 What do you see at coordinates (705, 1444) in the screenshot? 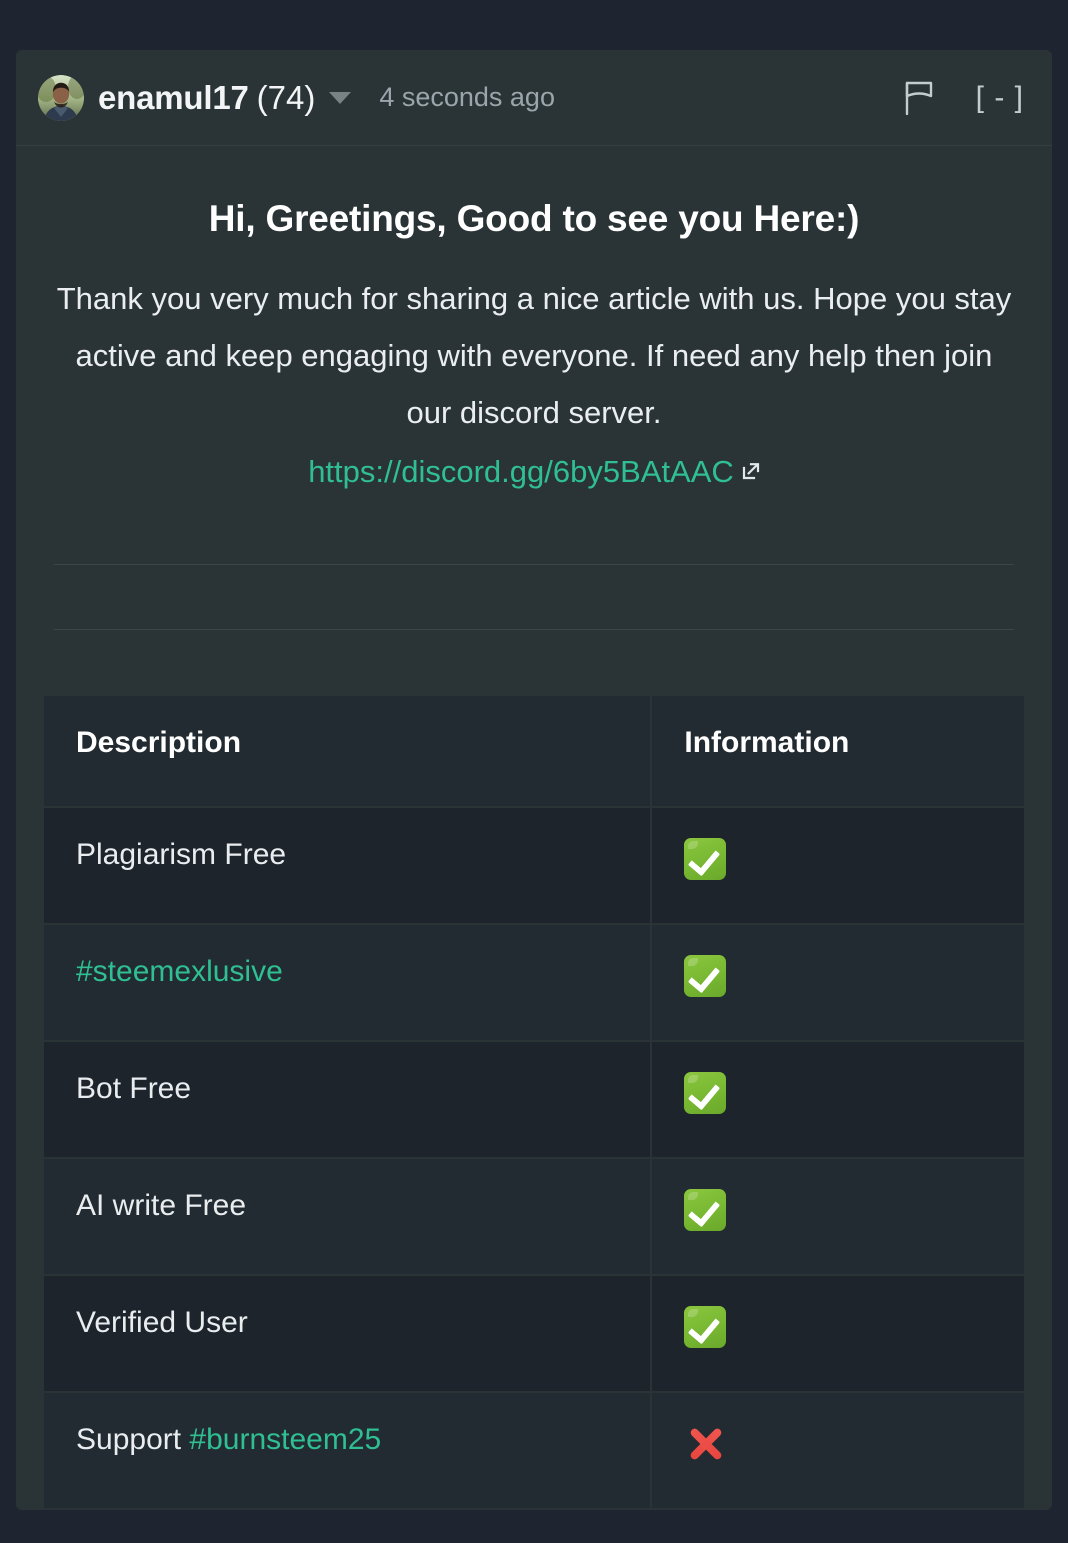
I see `cross-mark-icon` at bounding box center [705, 1444].